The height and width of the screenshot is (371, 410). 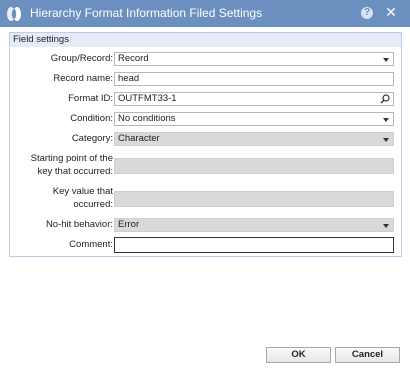 What do you see at coordinates (254, 225) in the screenshot?
I see `no-hit-select: Error` at bounding box center [254, 225].